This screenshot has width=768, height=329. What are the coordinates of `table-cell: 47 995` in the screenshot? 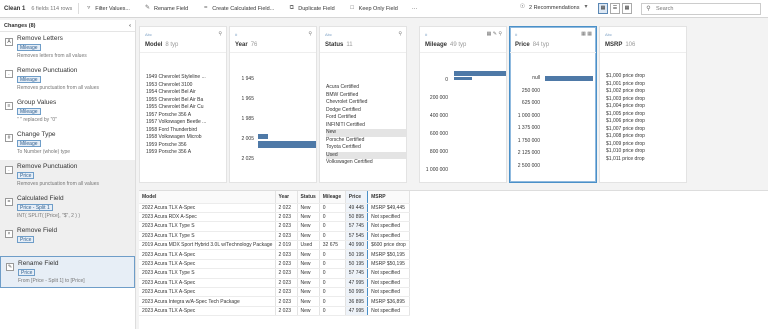 It's located at (356, 283).